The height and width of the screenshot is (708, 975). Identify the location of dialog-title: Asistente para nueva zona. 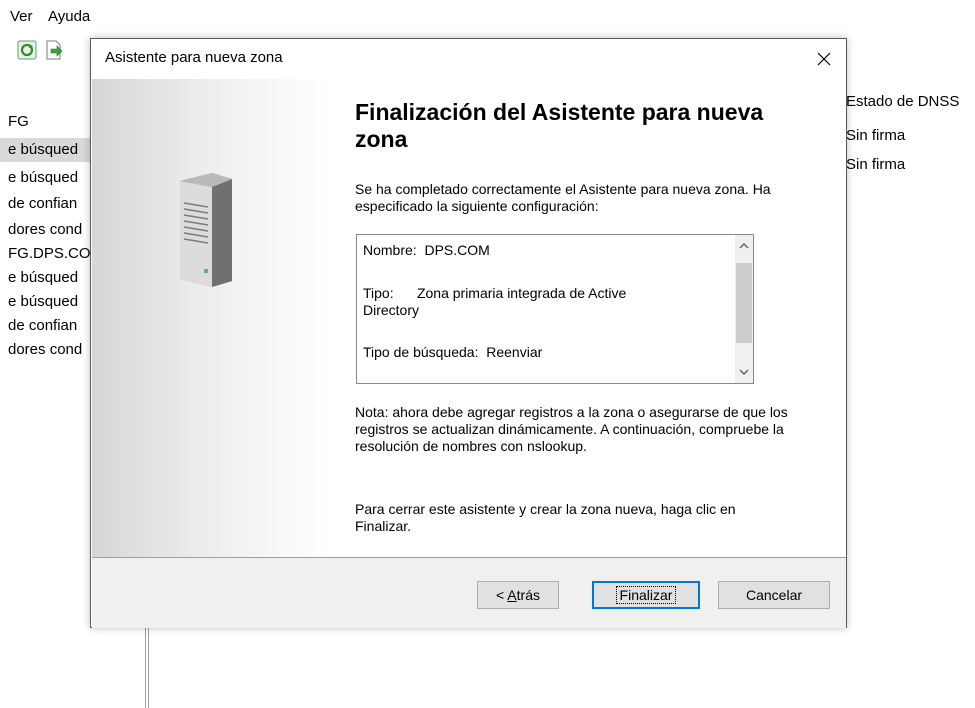
(194, 57).